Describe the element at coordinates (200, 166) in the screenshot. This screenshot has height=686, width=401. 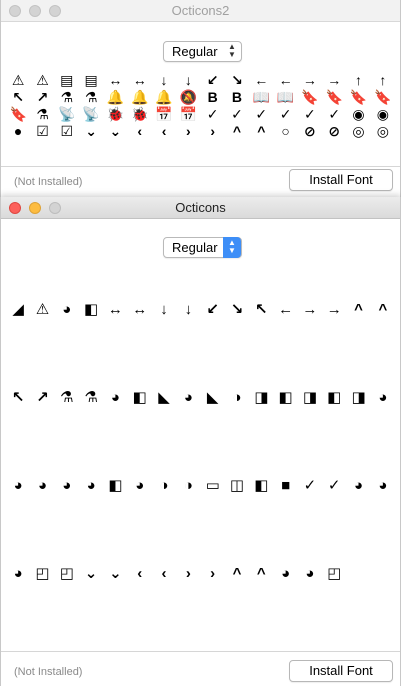
I see `divider` at that location.